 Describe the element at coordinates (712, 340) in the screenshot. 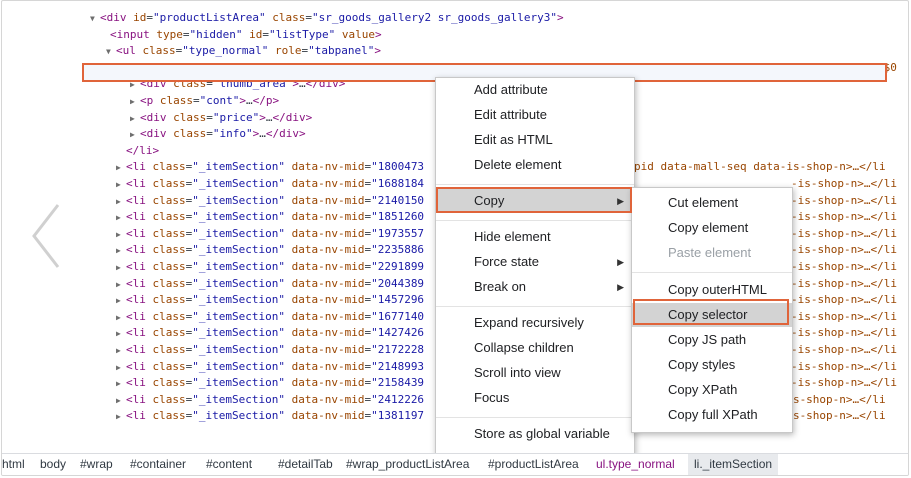

I see `menu-item-copy-js-path: Copy JS path` at that location.